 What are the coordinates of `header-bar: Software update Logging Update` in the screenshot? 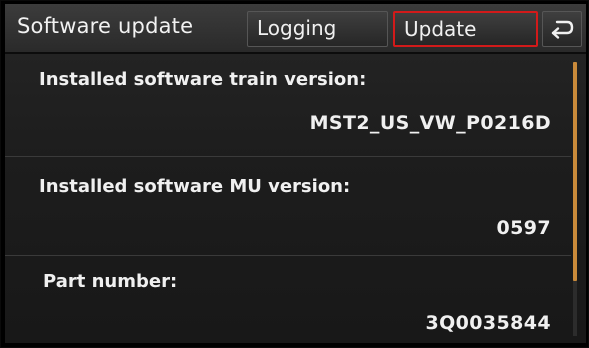 It's located at (295, 29).